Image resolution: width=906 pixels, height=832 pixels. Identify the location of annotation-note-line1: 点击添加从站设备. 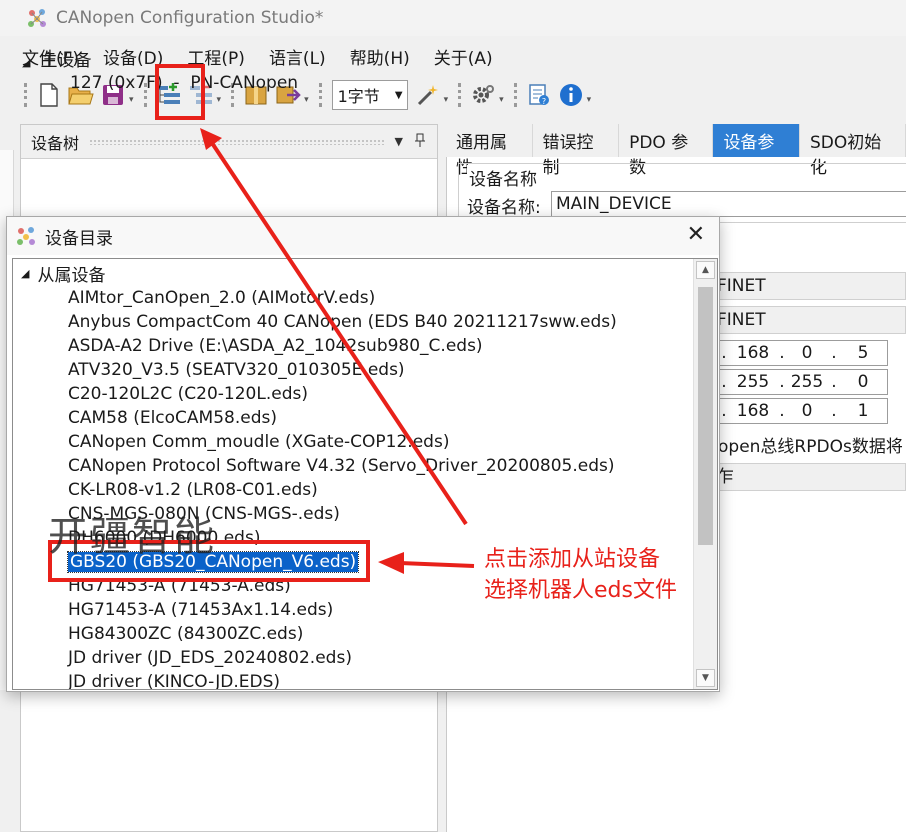
(572, 559).